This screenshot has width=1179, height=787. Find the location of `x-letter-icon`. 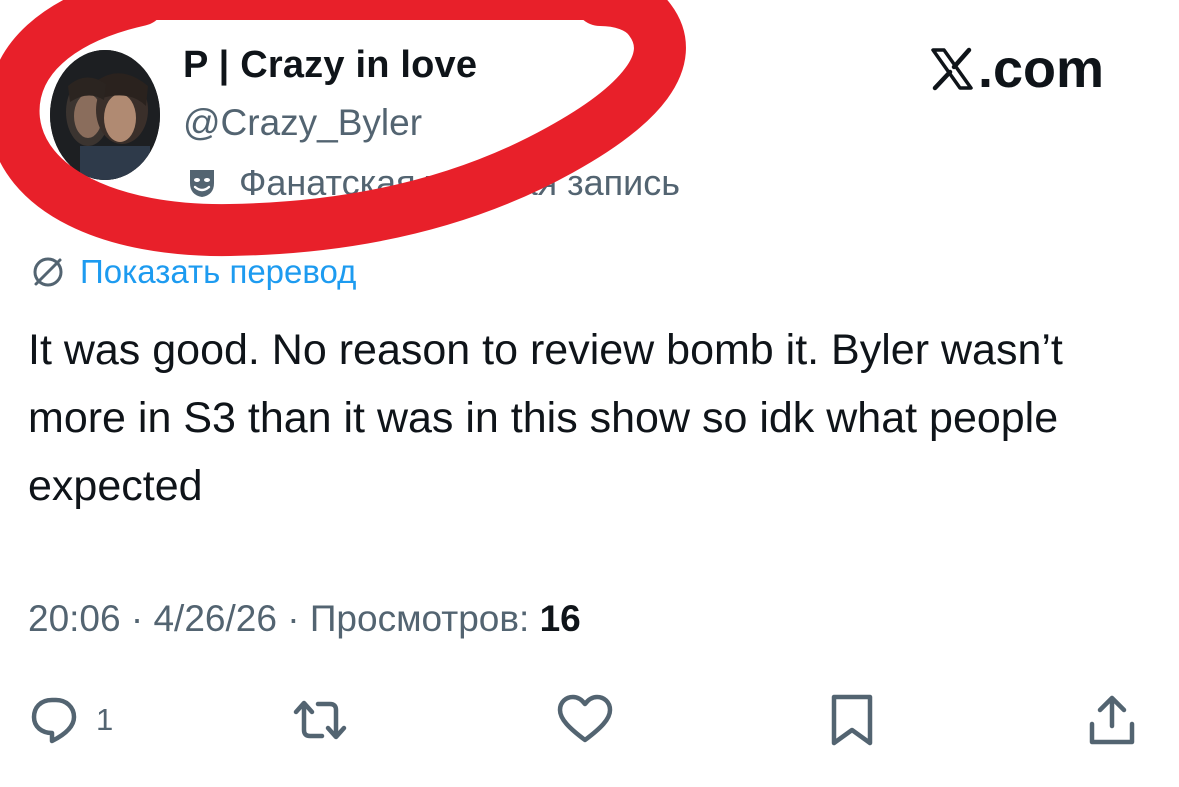

x-letter-icon is located at coordinates (952, 69).